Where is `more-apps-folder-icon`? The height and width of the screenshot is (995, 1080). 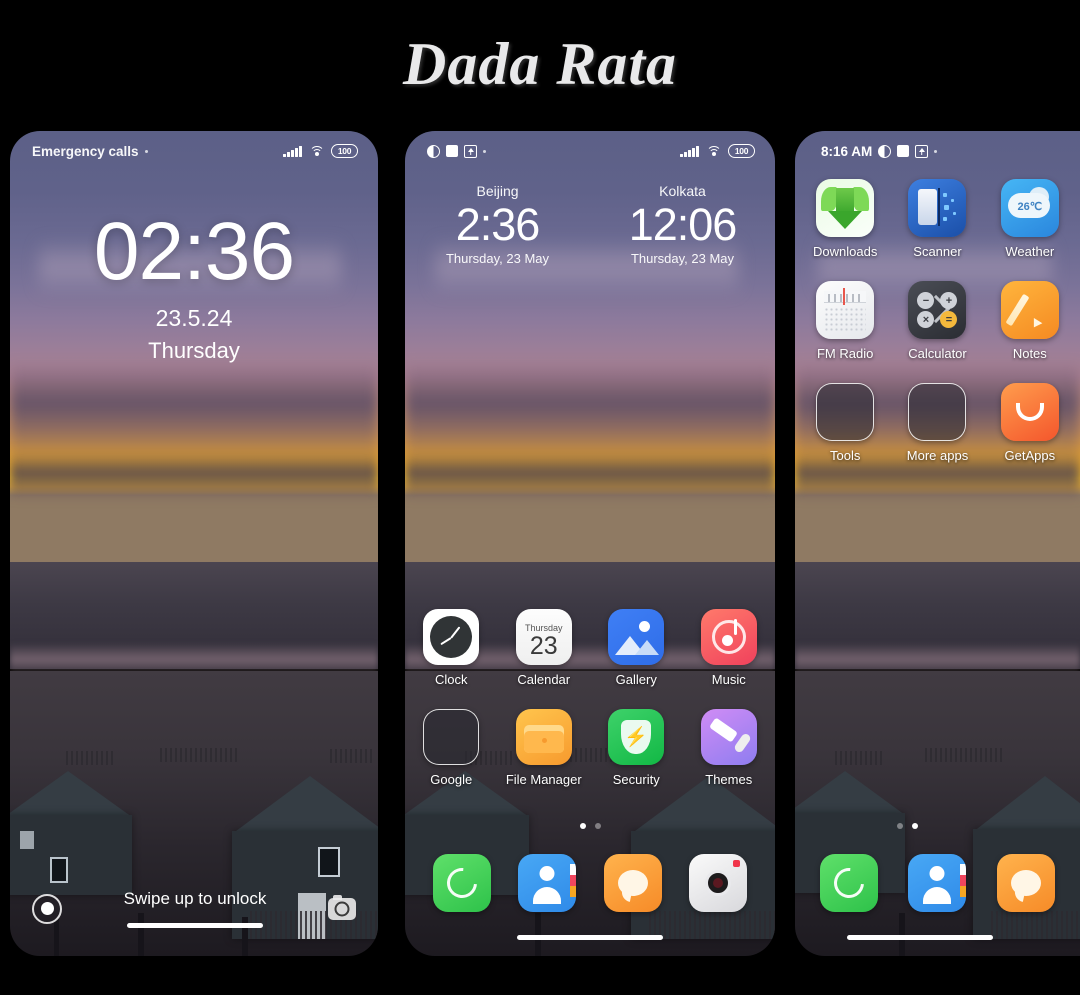
more-apps-folder-icon is located at coordinates (937, 412).